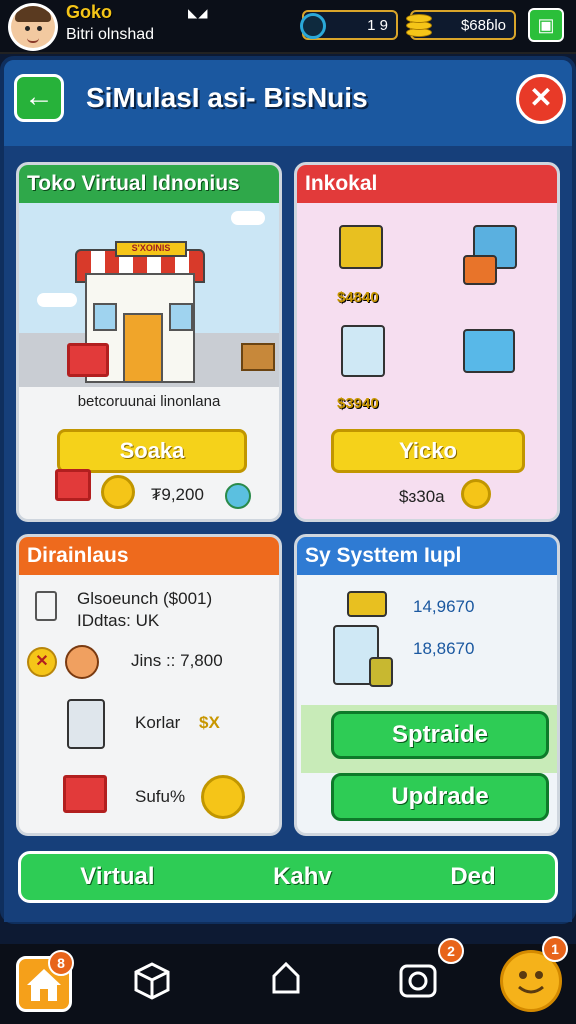 The width and height of the screenshot is (576, 1024). I want to click on item-box-icon, so click(480, 270).